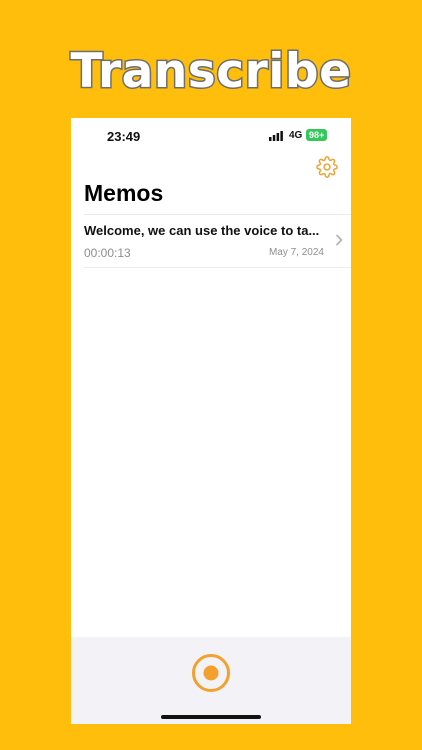  What do you see at coordinates (210, 72) in the screenshot?
I see `banner-title: Transcribe` at bounding box center [210, 72].